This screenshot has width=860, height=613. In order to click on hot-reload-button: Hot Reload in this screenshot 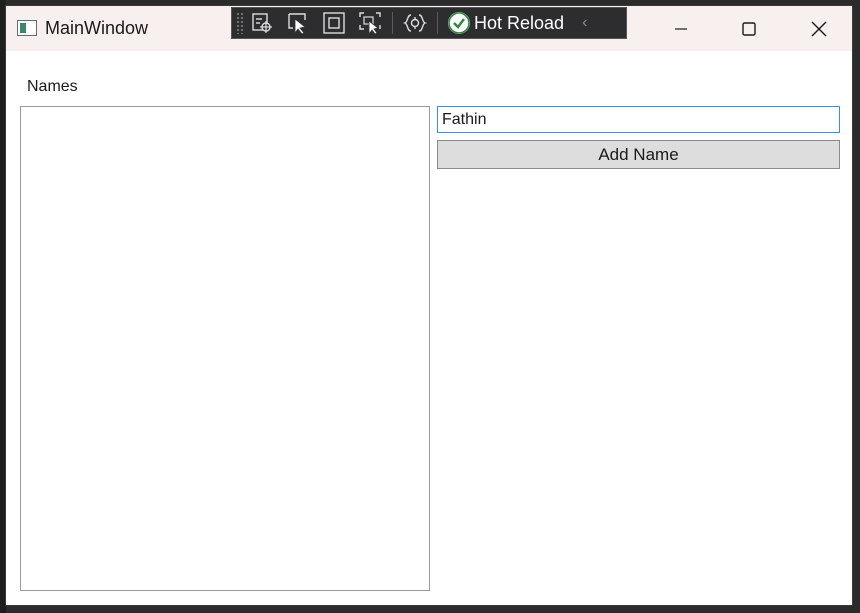, I will do `click(506, 23)`.